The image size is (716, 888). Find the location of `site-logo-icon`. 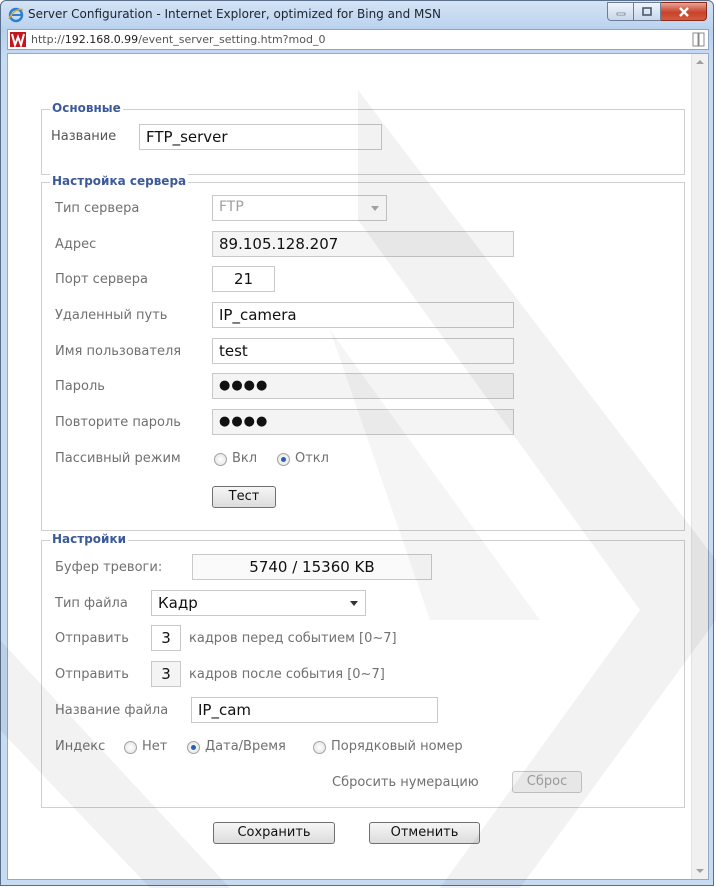

site-logo-icon is located at coordinates (18, 39).